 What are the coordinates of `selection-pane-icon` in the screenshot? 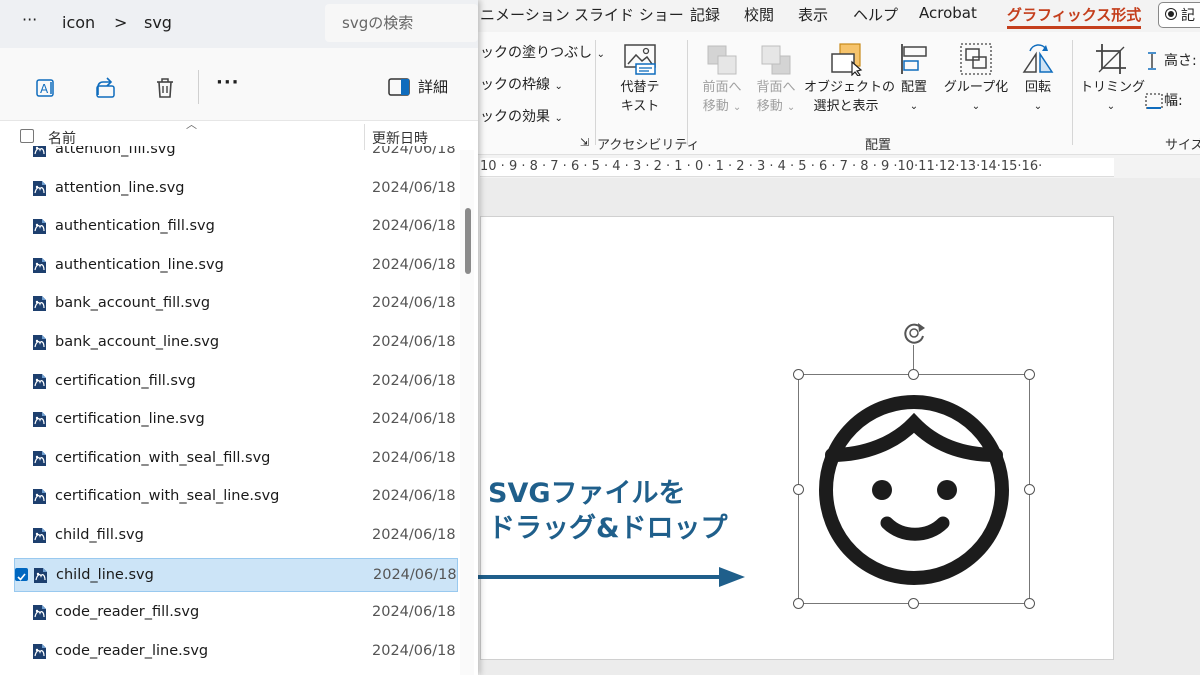 It's located at (847, 59).